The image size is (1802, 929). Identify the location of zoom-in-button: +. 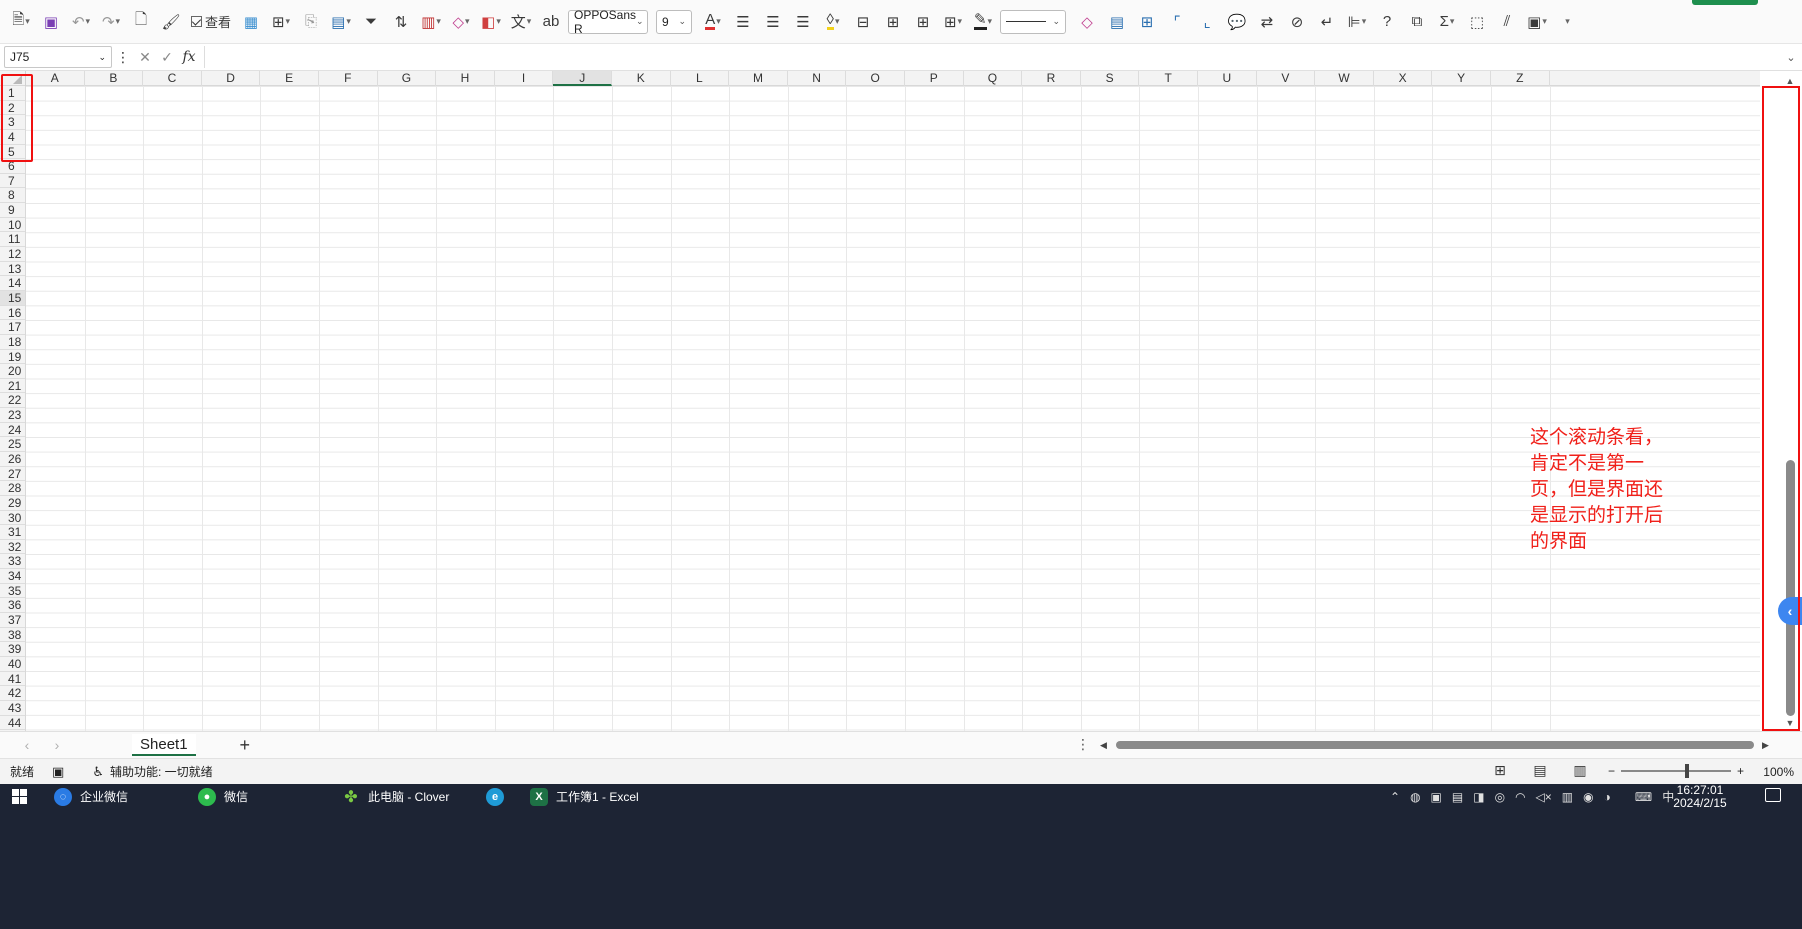
(1740, 771).